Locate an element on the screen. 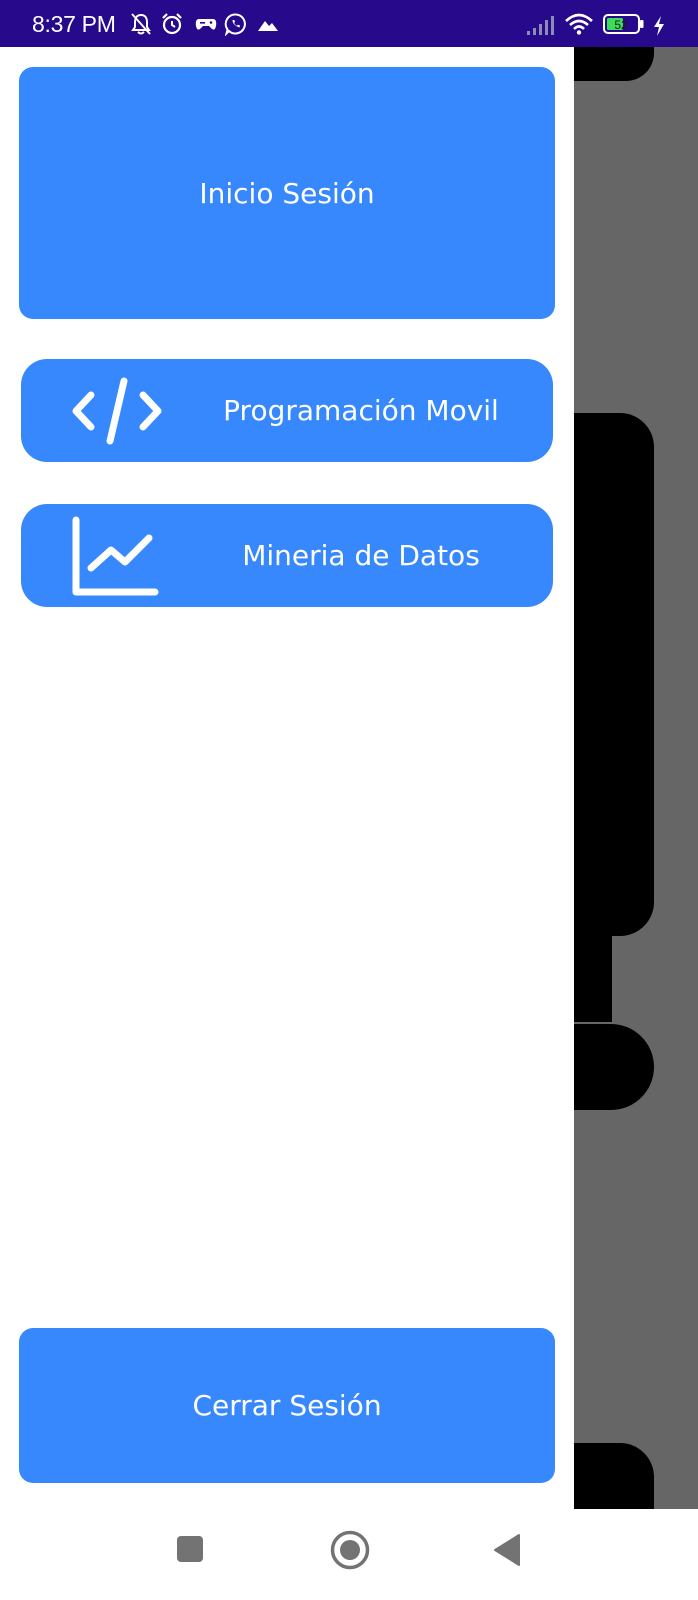 The height and width of the screenshot is (1600, 698). logout-button: Cerrar Sesión is located at coordinates (287, 1405).